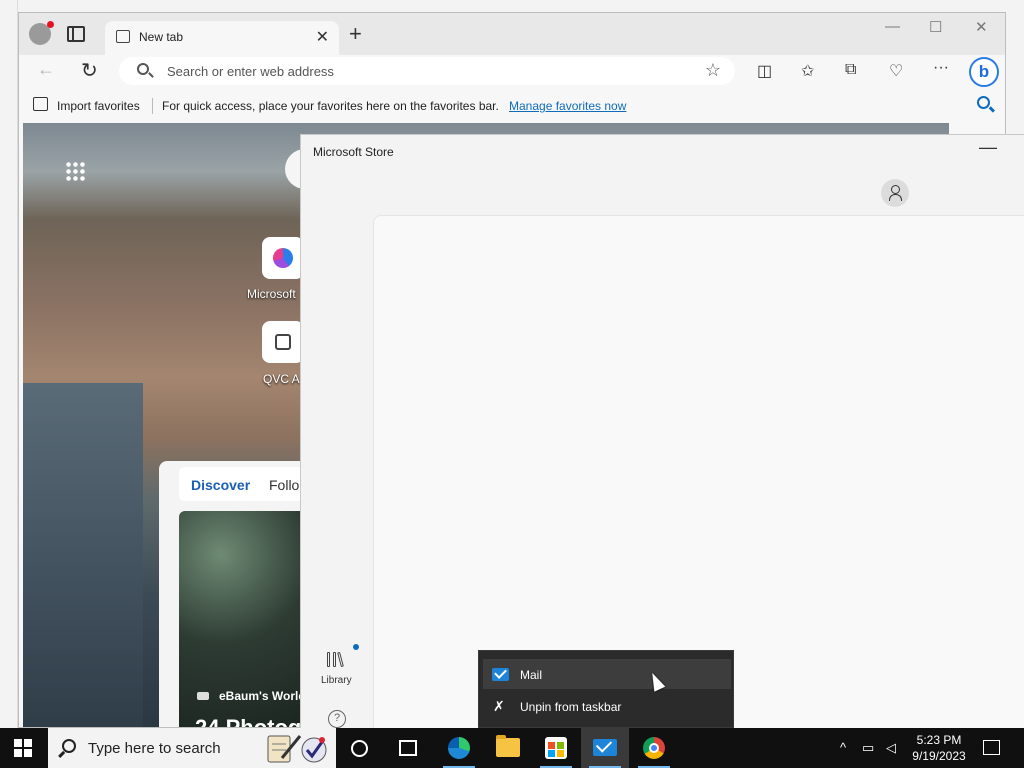 This screenshot has width=1024, height=768. I want to click on back-arrow-icon: ←, so click(46, 69).